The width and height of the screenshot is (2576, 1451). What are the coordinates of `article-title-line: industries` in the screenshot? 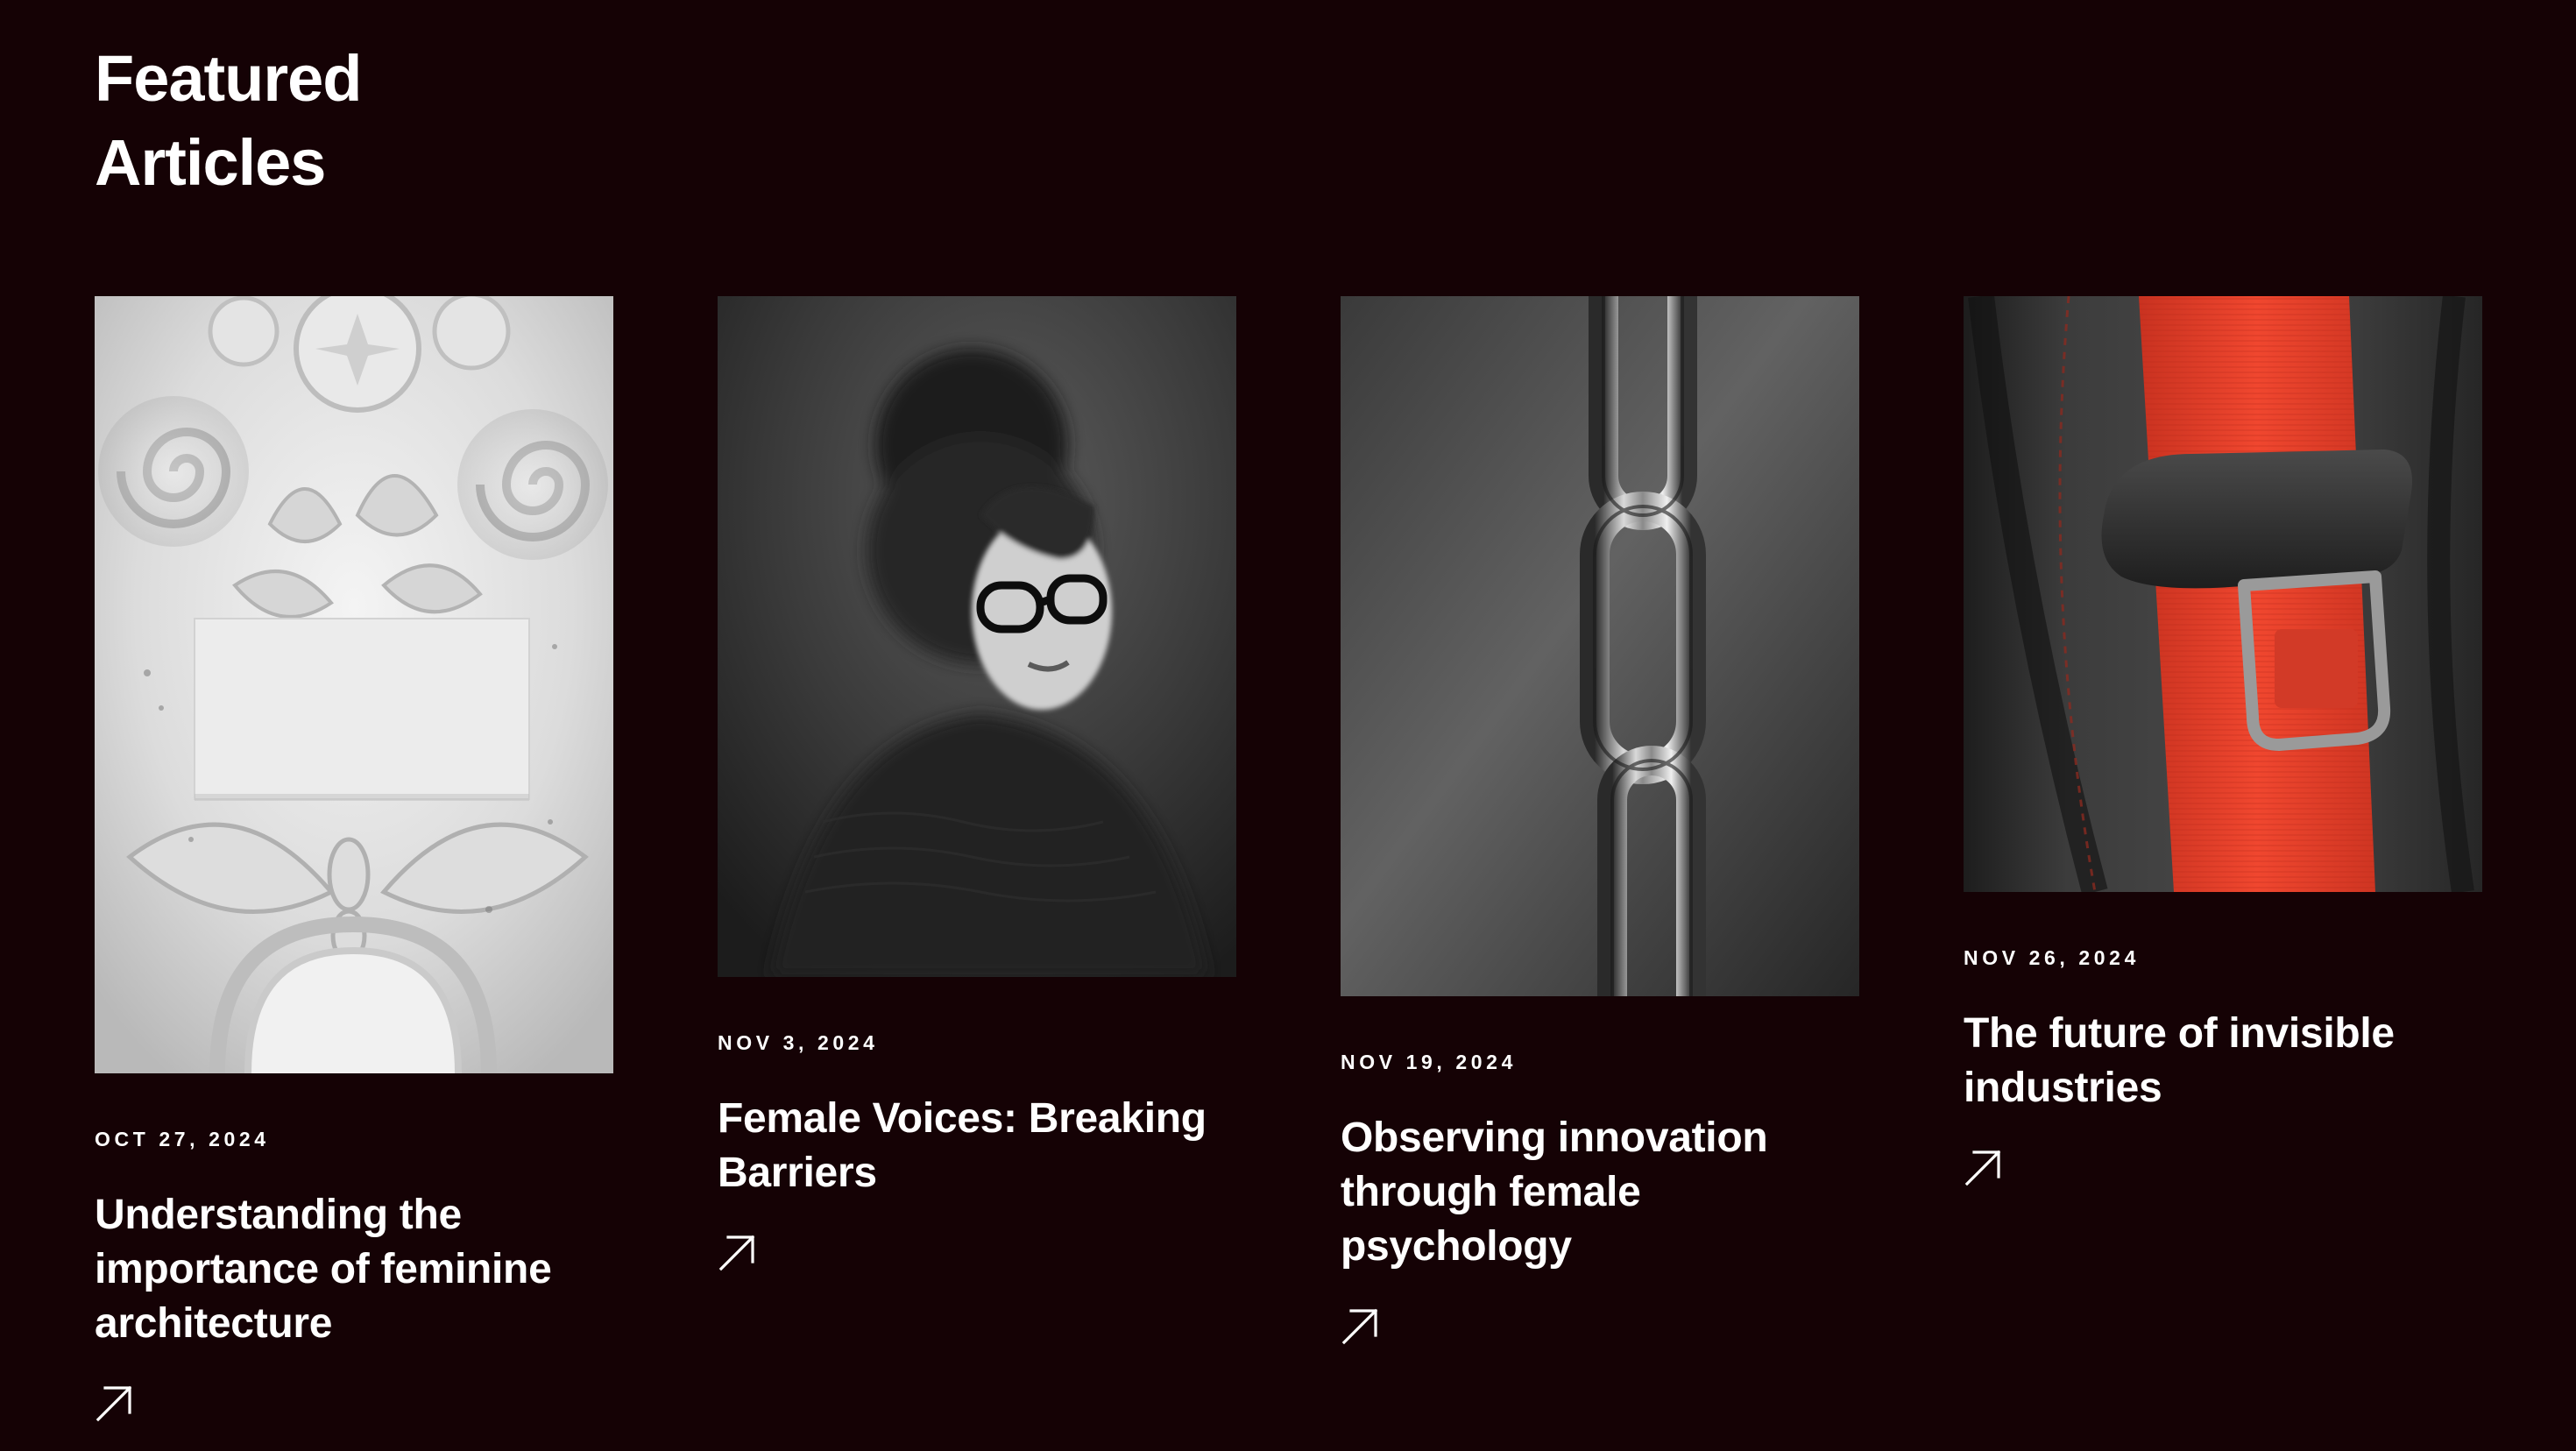 It's located at (2063, 1088).